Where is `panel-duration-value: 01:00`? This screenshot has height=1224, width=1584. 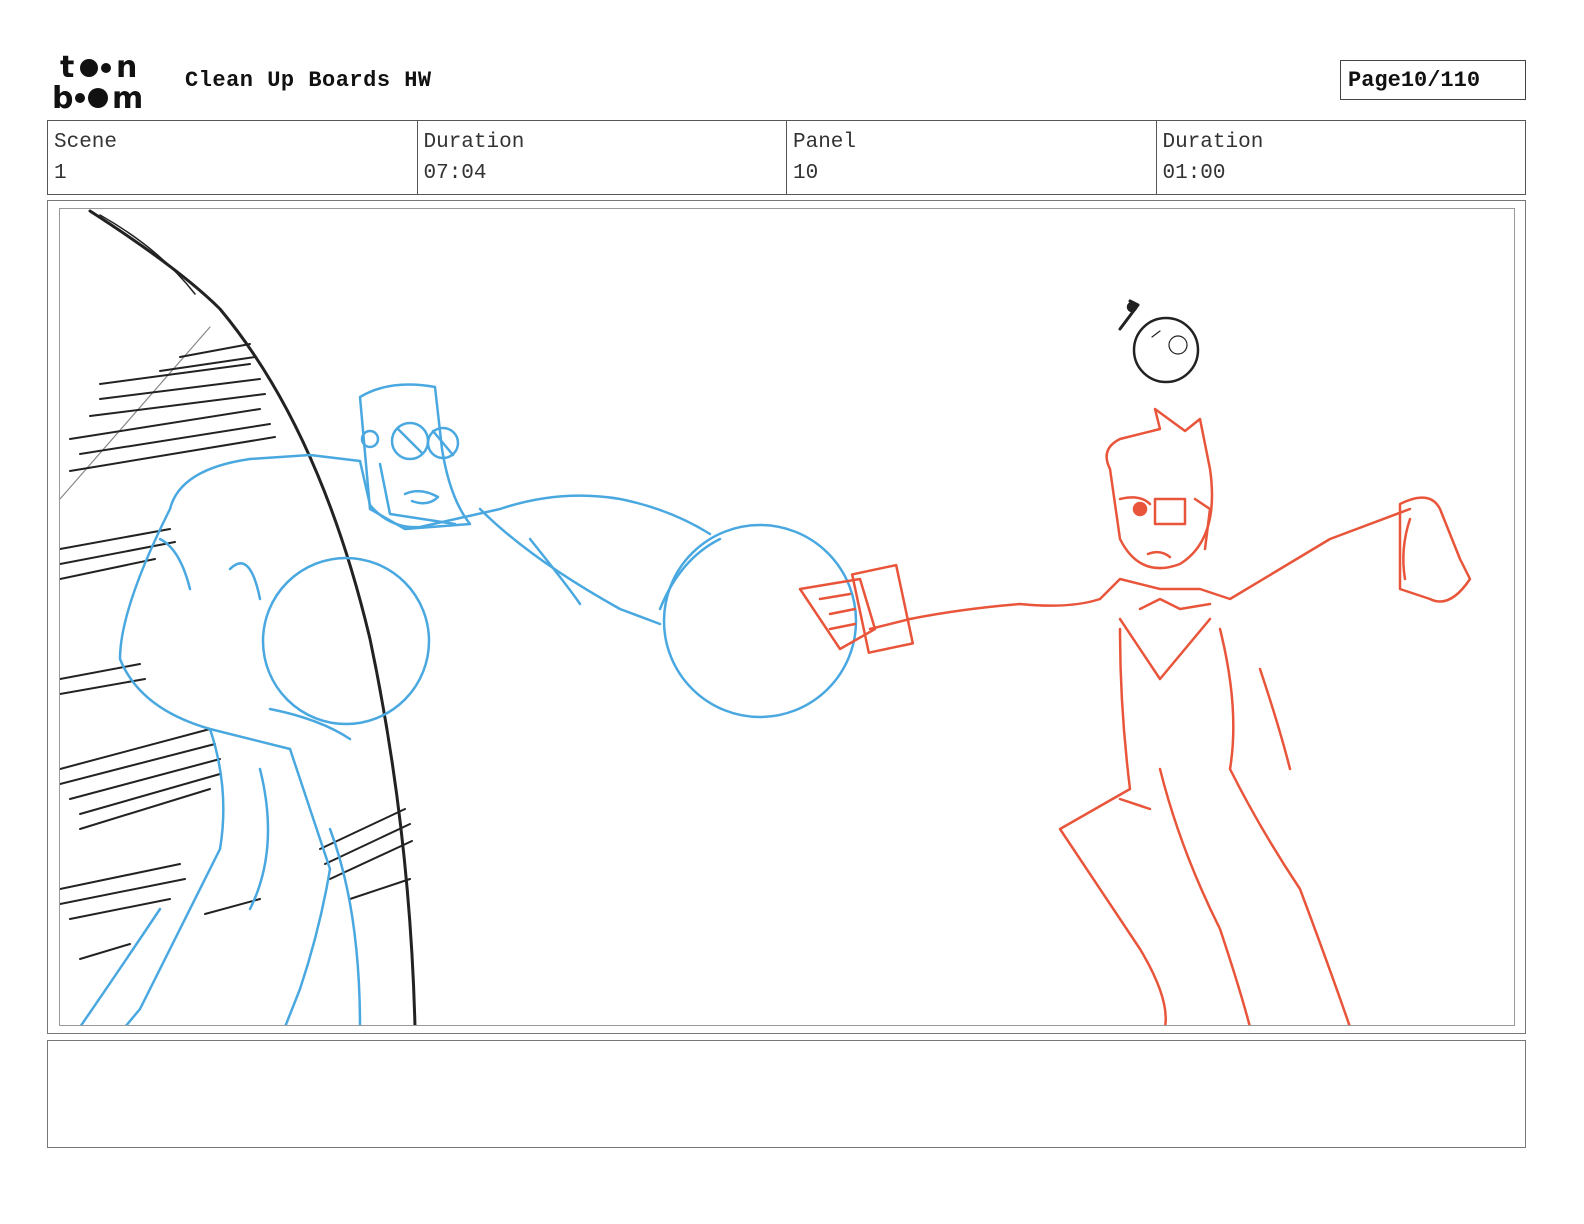 panel-duration-value: 01:00 is located at coordinates (1194, 173).